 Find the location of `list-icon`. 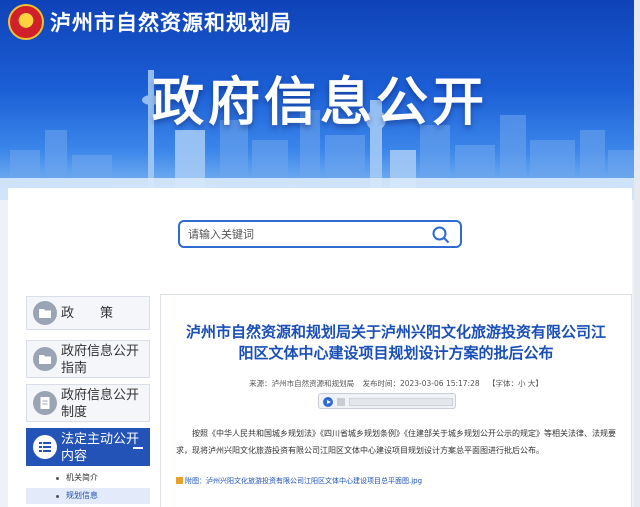

list-icon is located at coordinates (45, 447).